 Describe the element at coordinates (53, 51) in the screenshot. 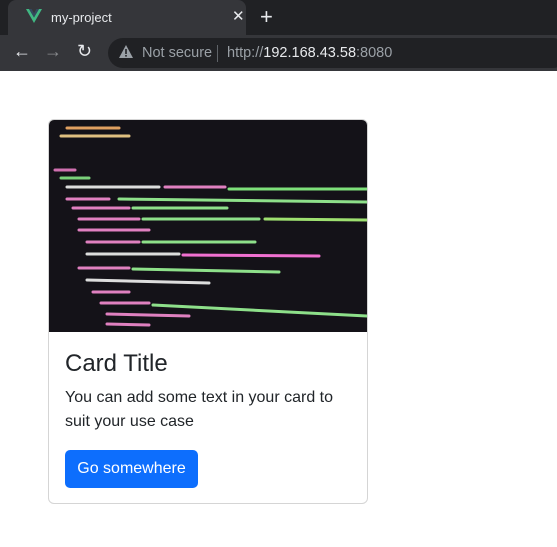

I see `forward-icon: →` at that location.